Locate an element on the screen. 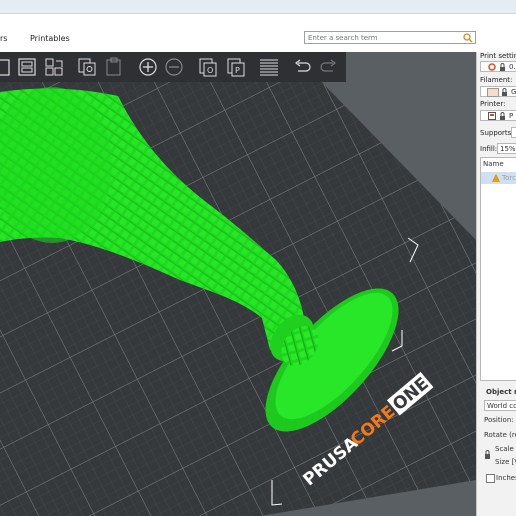 This screenshot has height=516, width=516. search-box is located at coordinates (390, 37).